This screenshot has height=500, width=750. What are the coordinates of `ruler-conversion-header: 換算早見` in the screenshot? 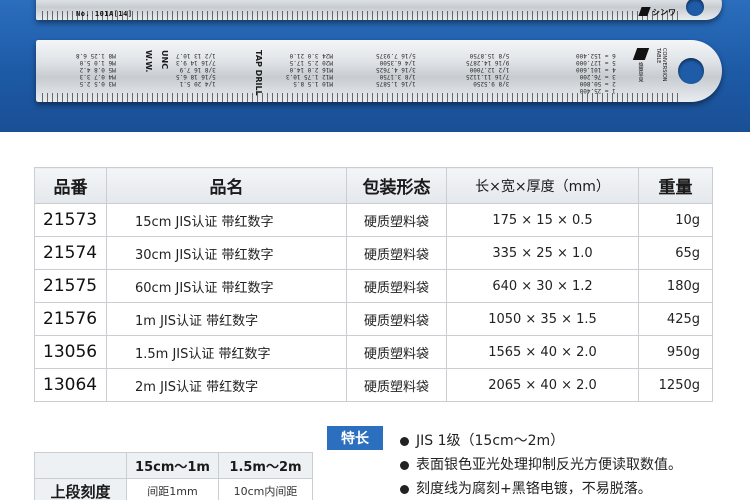 It's located at (641, 67).